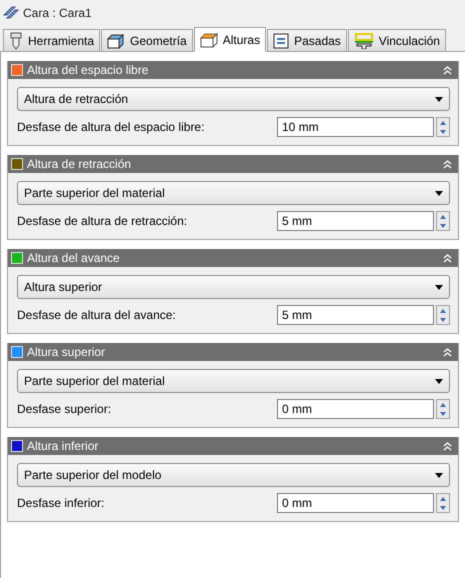 This screenshot has width=465, height=578. What do you see at coordinates (66, 352) in the screenshot?
I see `section-title: Altura superior` at bounding box center [66, 352].